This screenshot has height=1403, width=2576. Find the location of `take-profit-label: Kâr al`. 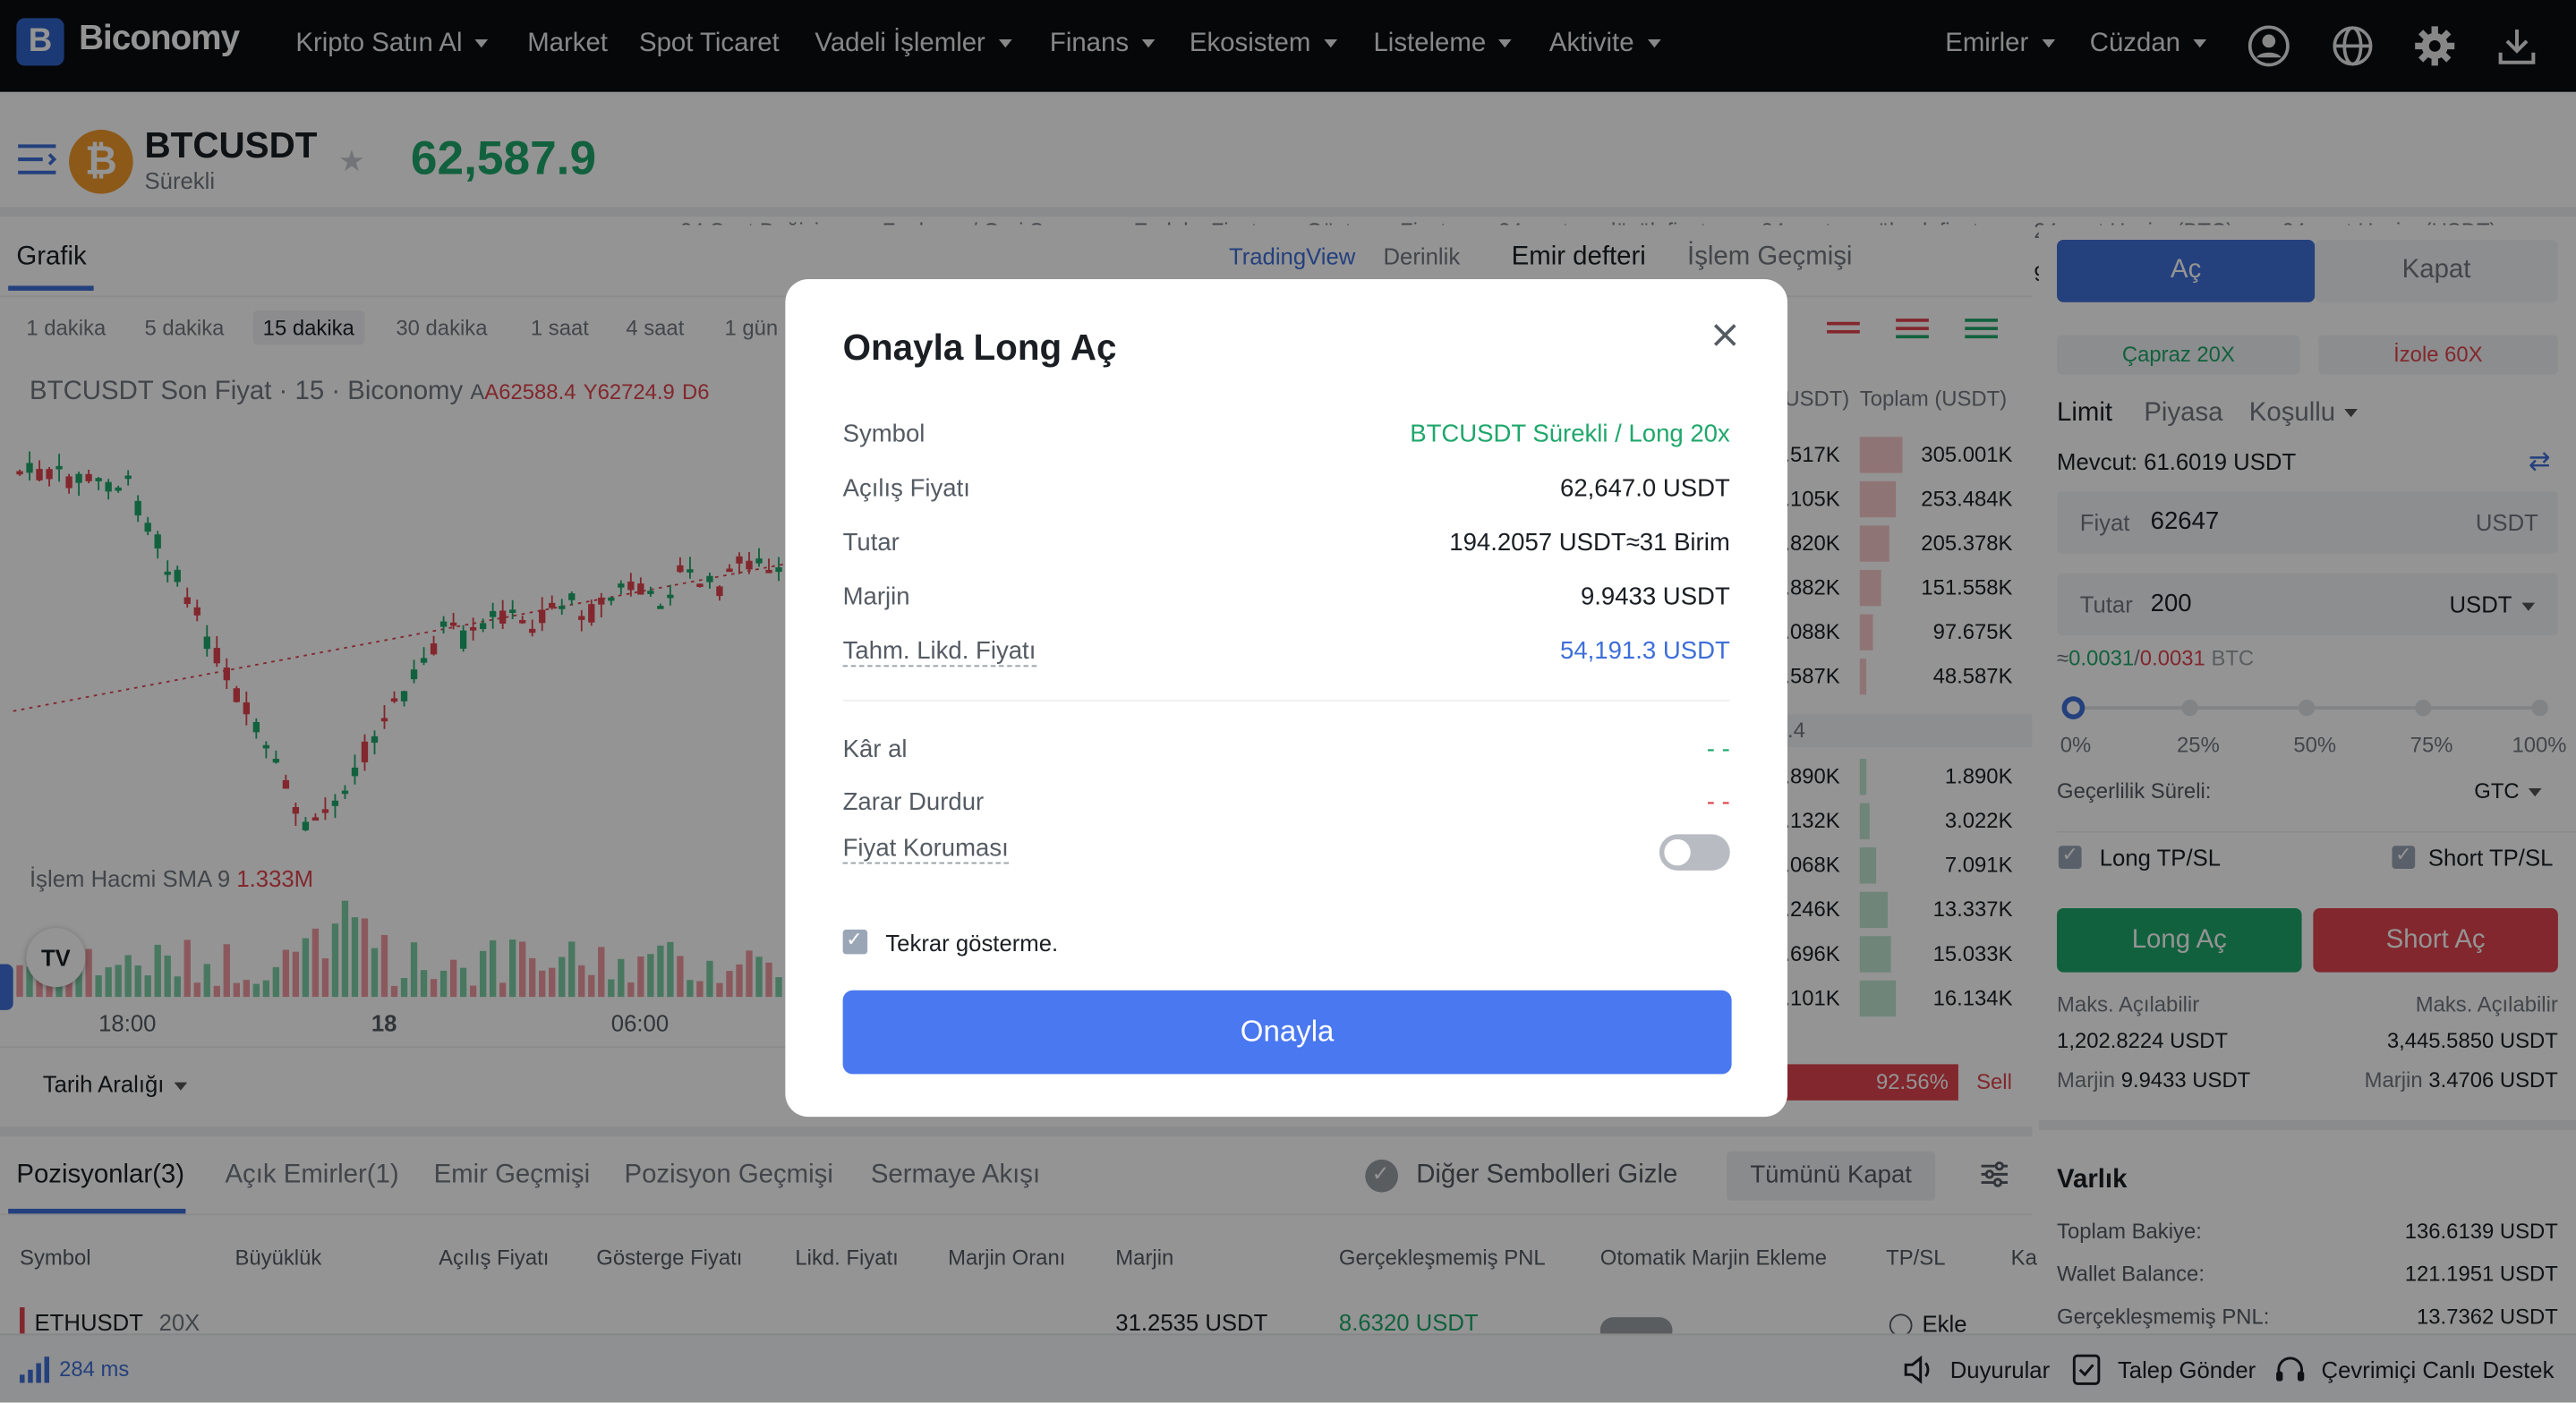

take-profit-label: Kâr al is located at coordinates (875, 750).